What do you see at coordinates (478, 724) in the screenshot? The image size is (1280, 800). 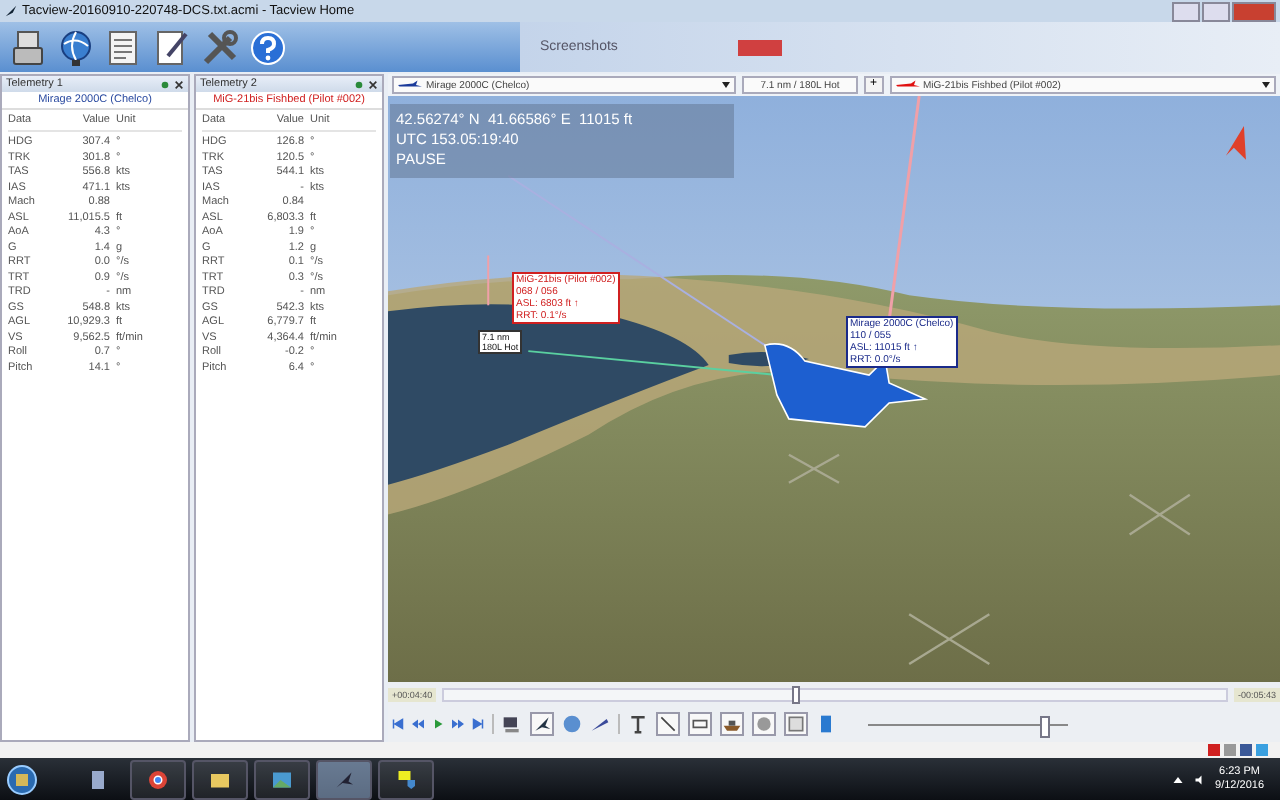 I see `skip-forward-icon` at bounding box center [478, 724].